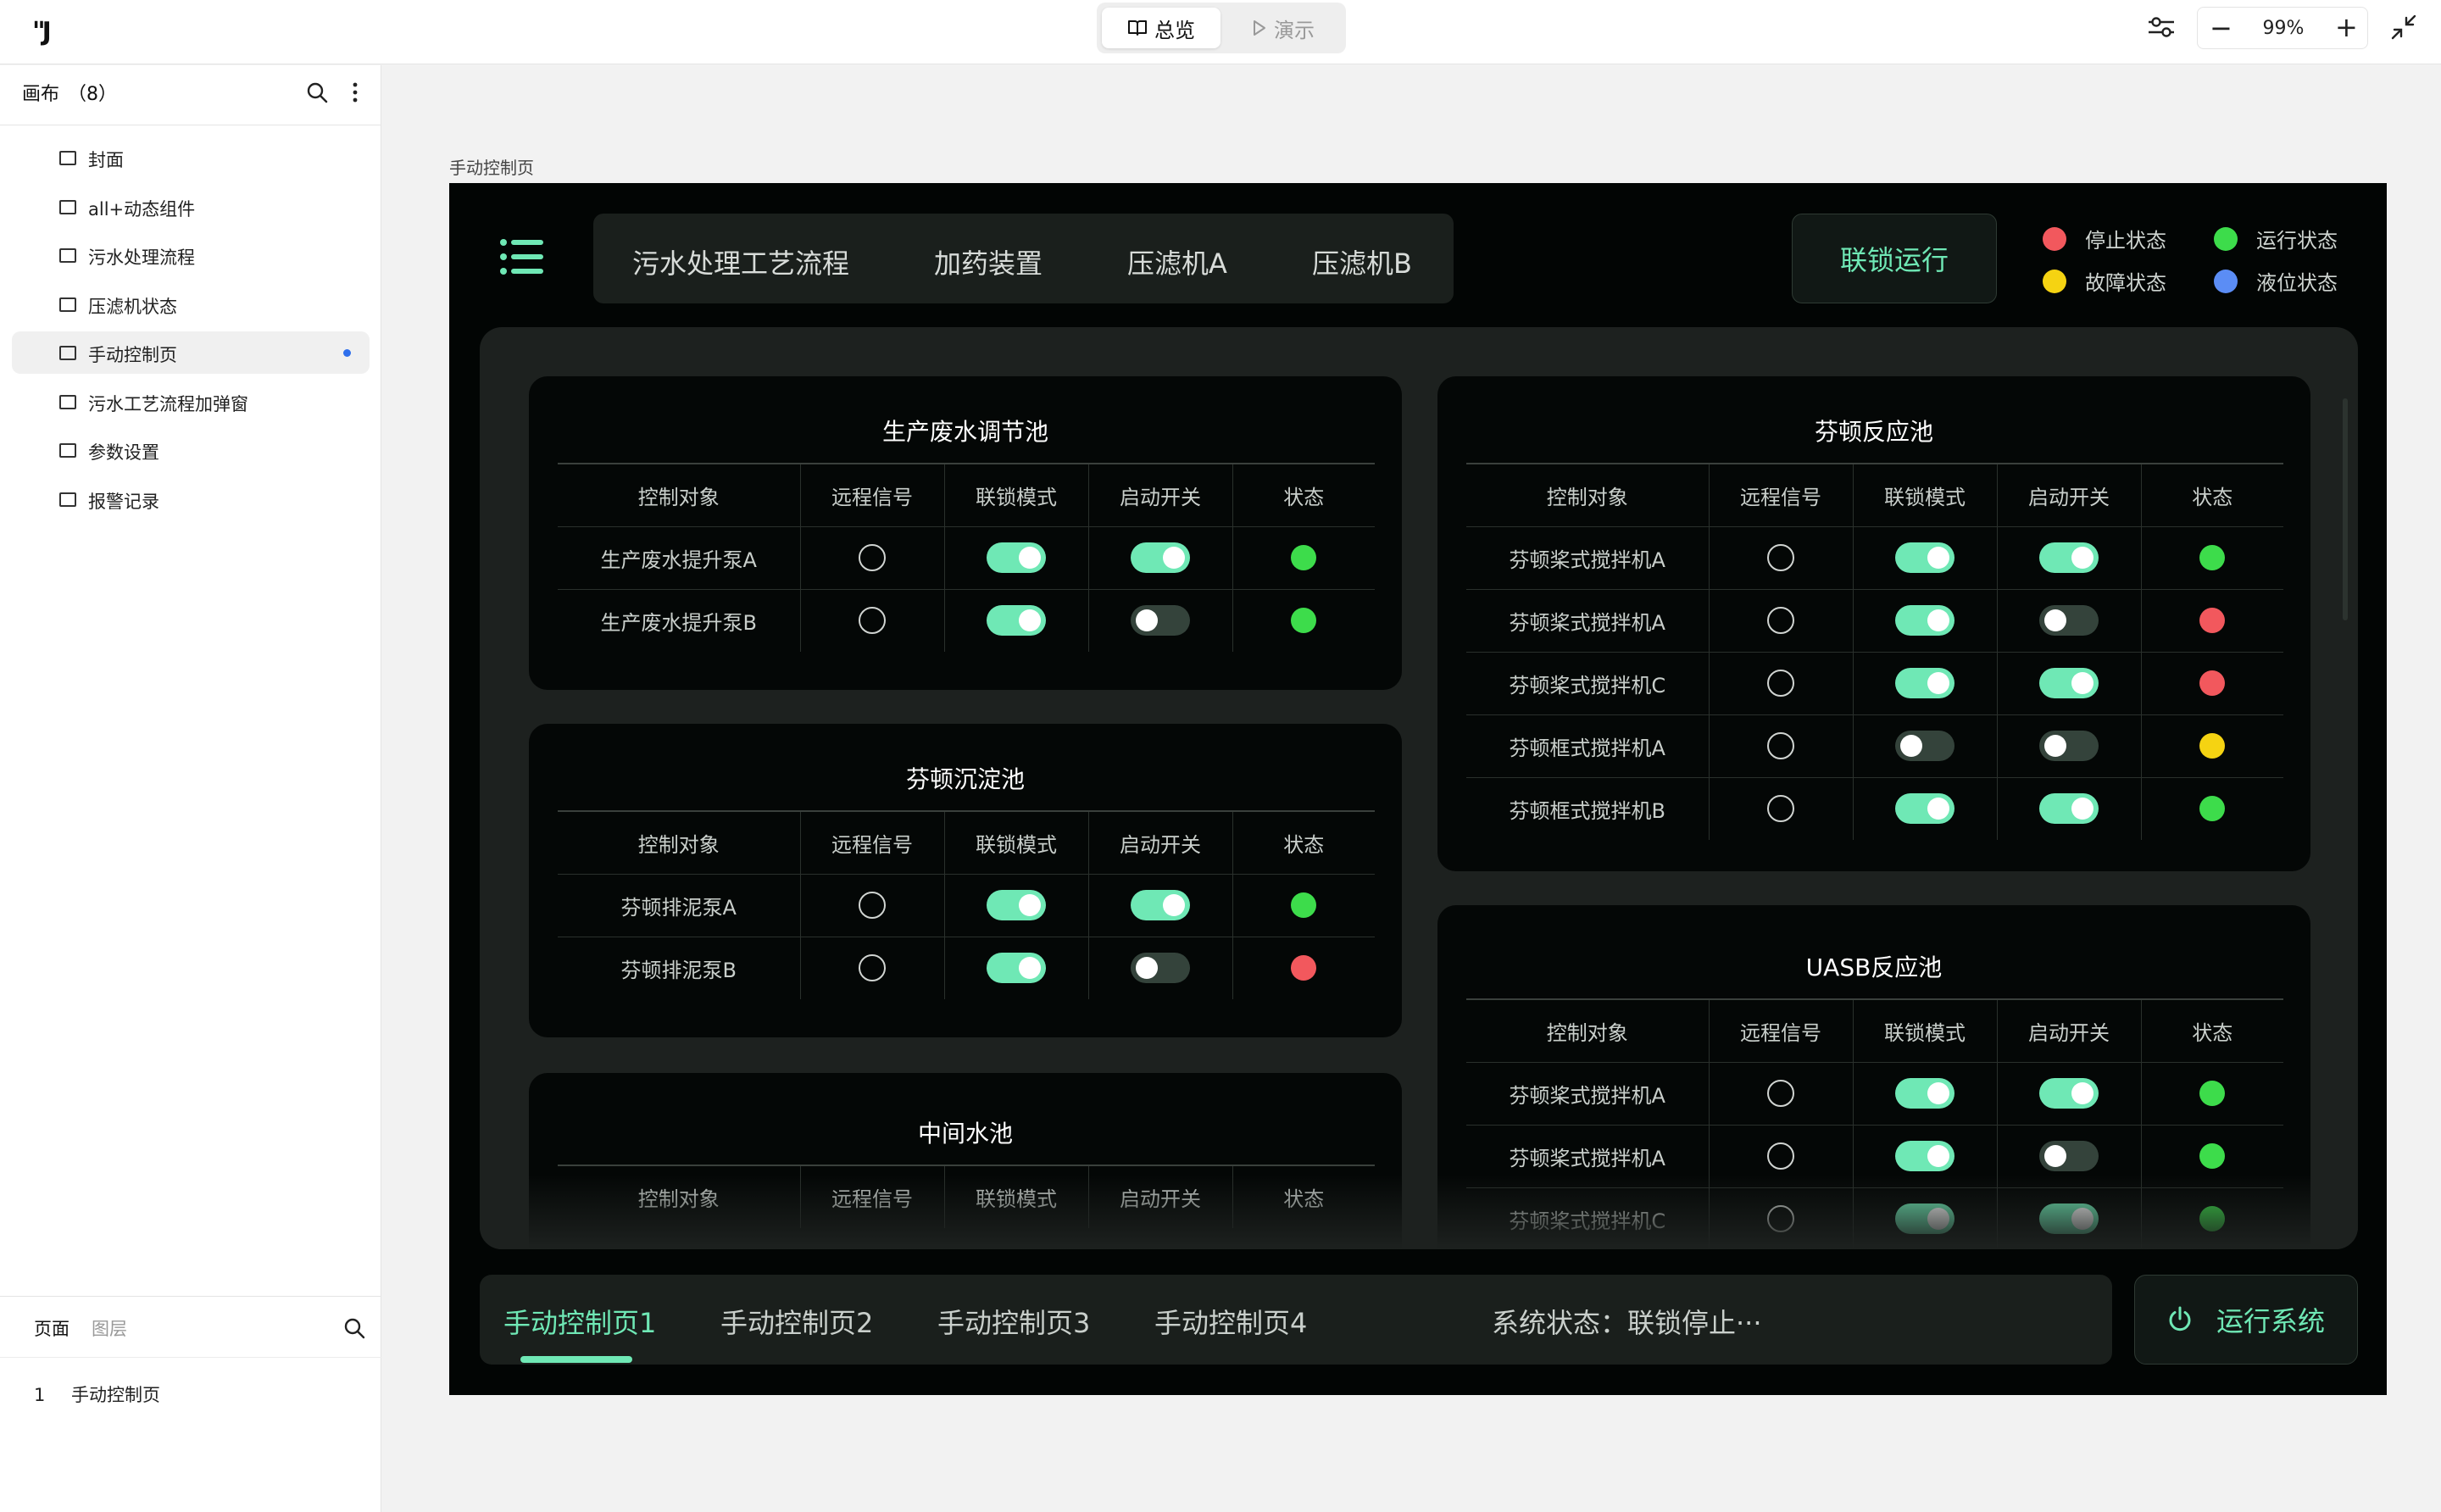 The height and width of the screenshot is (1512, 2441). I want to click on page-item-process: 污水处理流程, so click(191, 255).